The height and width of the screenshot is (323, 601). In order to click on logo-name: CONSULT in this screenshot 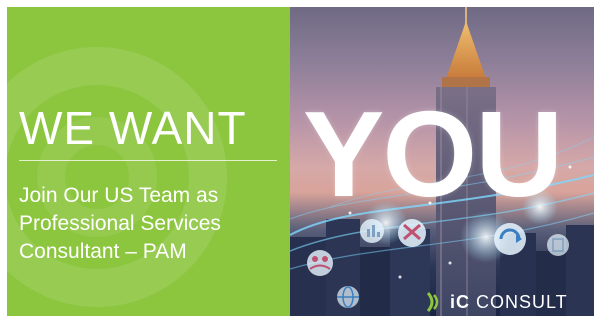, I will do `click(519, 302)`.